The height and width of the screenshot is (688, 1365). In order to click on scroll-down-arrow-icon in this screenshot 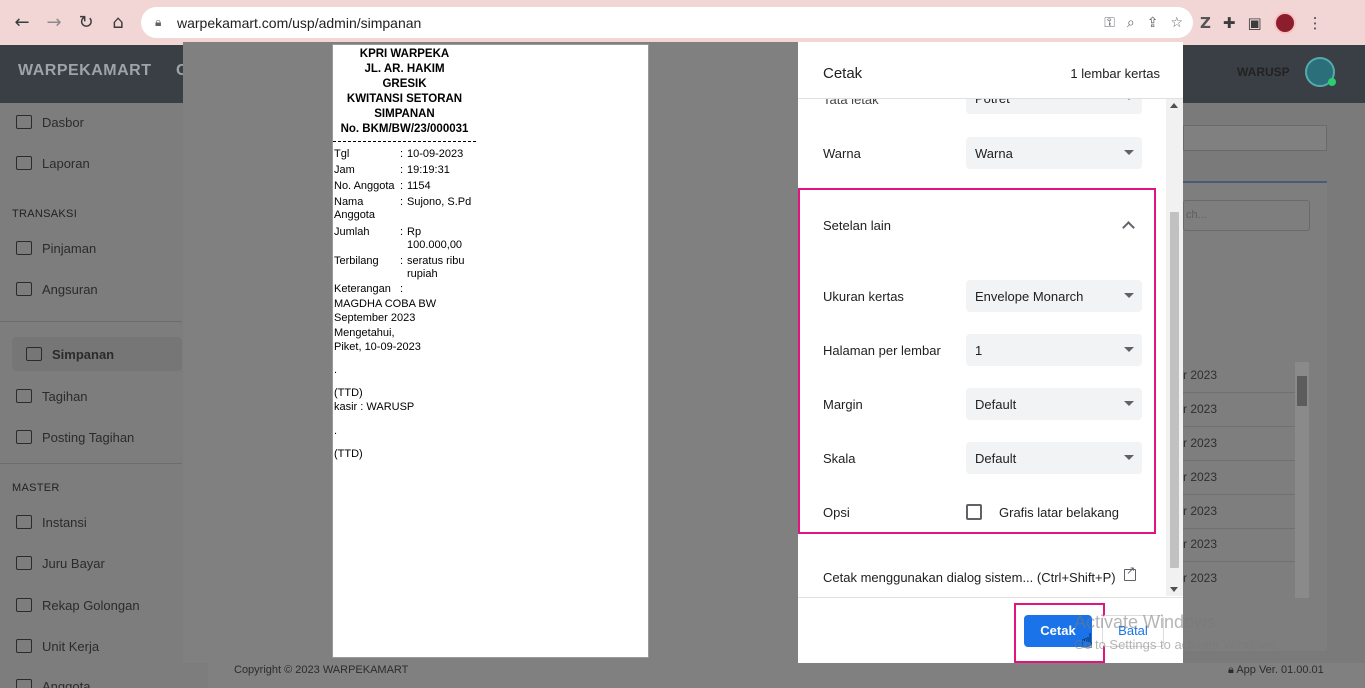, I will do `click(1174, 589)`.